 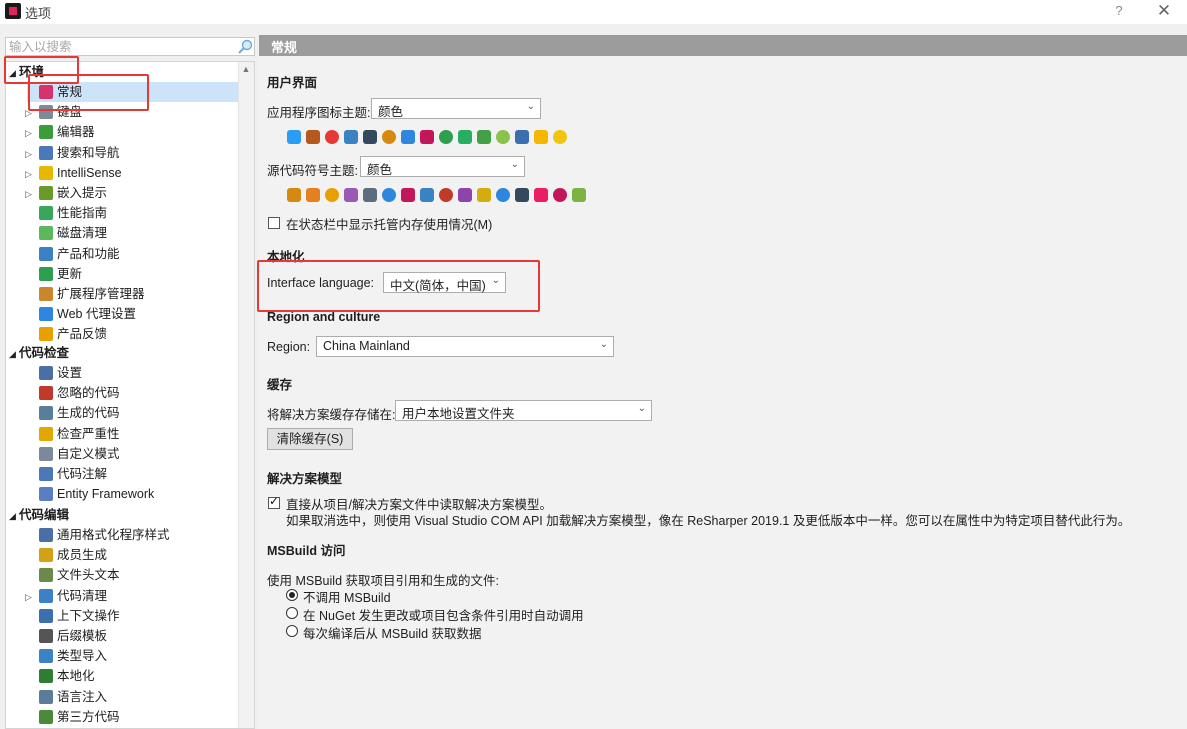 What do you see at coordinates (53, 274) in the screenshot?
I see `tree-item-environment-9: 更新` at bounding box center [53, 274].